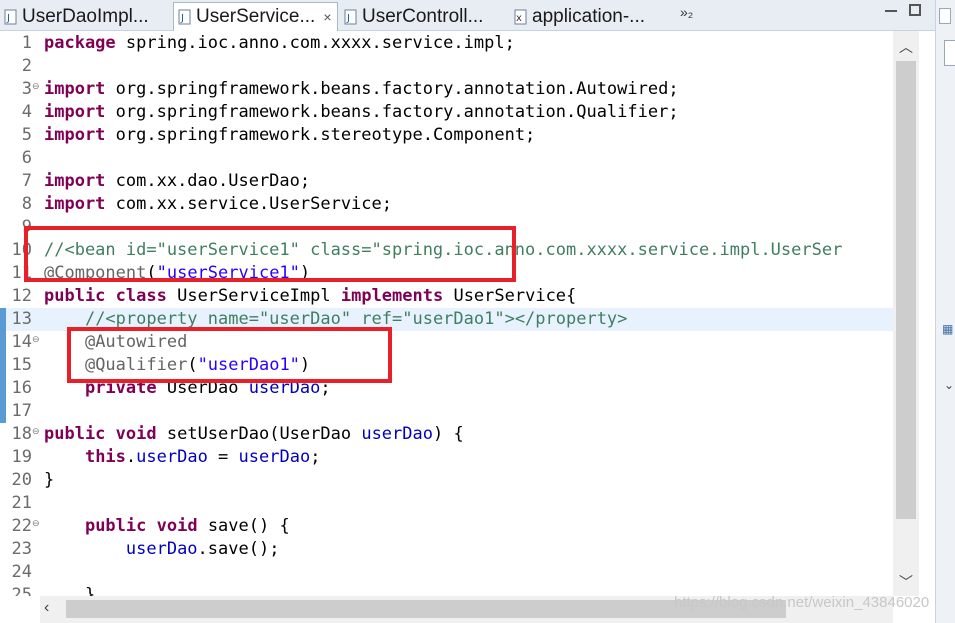 The image size is (955, 623). Describe the element at coordinates (949, 385) in the screenshot. I see `chevron-down-icon: ⌄` at that location.